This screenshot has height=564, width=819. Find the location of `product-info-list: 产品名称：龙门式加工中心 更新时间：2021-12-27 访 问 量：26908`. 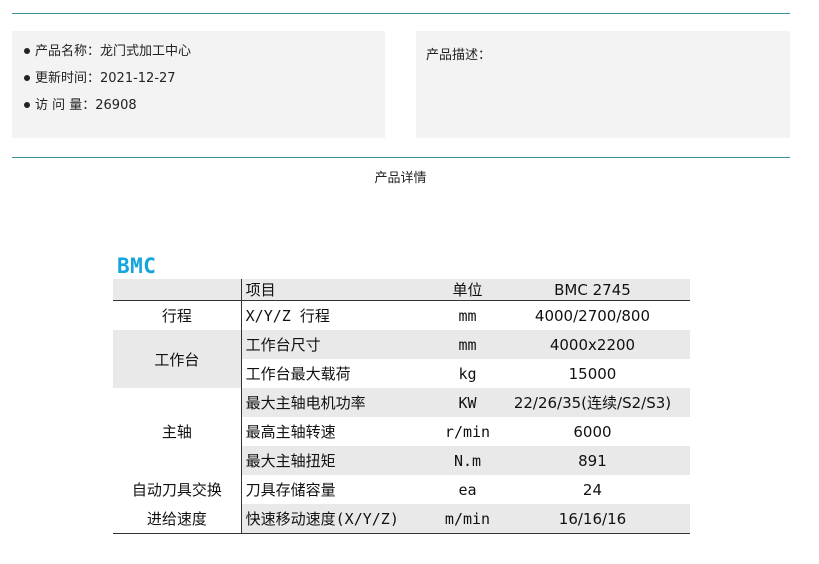

product-info-list: 产品名称：龙门式加工中心 更新时间：2021-12-27 访 问 量：26908 is located at coordinates (198, 78).